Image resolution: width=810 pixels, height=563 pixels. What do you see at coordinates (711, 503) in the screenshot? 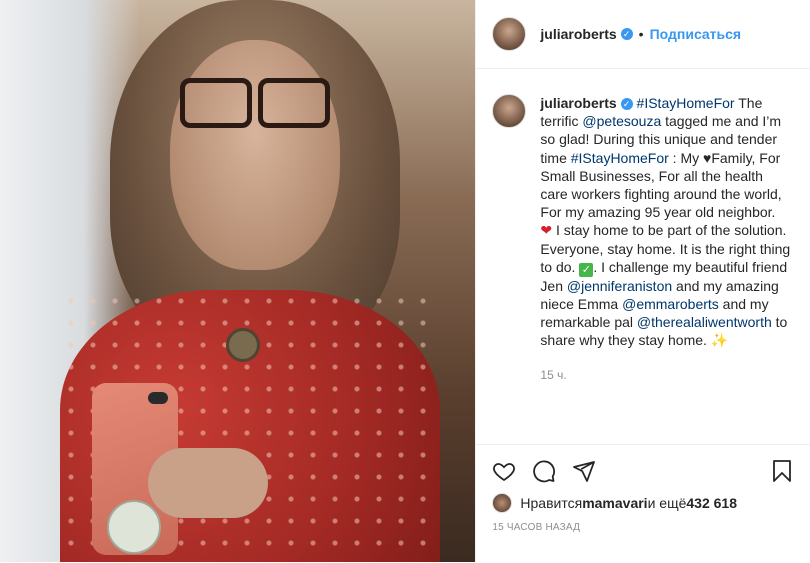
I see `likes-count: 432 618` at bounding box center [711, 503].